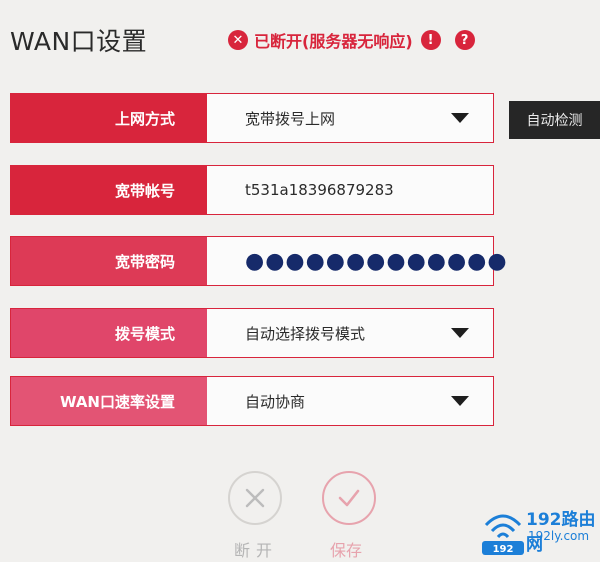  I want to click on page-header: WAN口设置 ✕ 已断开(服务器无响应) ! ?, so click(300, 40).